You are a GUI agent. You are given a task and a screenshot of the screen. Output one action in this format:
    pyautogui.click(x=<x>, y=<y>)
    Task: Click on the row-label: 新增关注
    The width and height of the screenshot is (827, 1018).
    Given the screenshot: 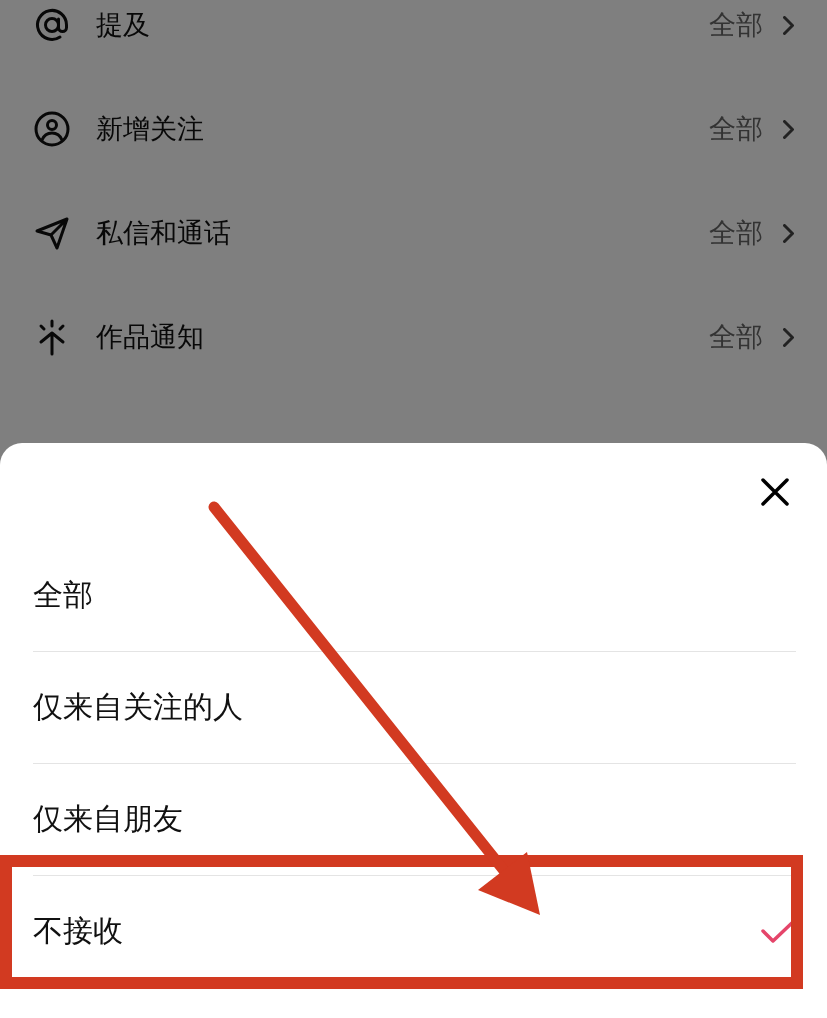 What is the action you would take?
    pyautogui.click(x=150, y=129)
    